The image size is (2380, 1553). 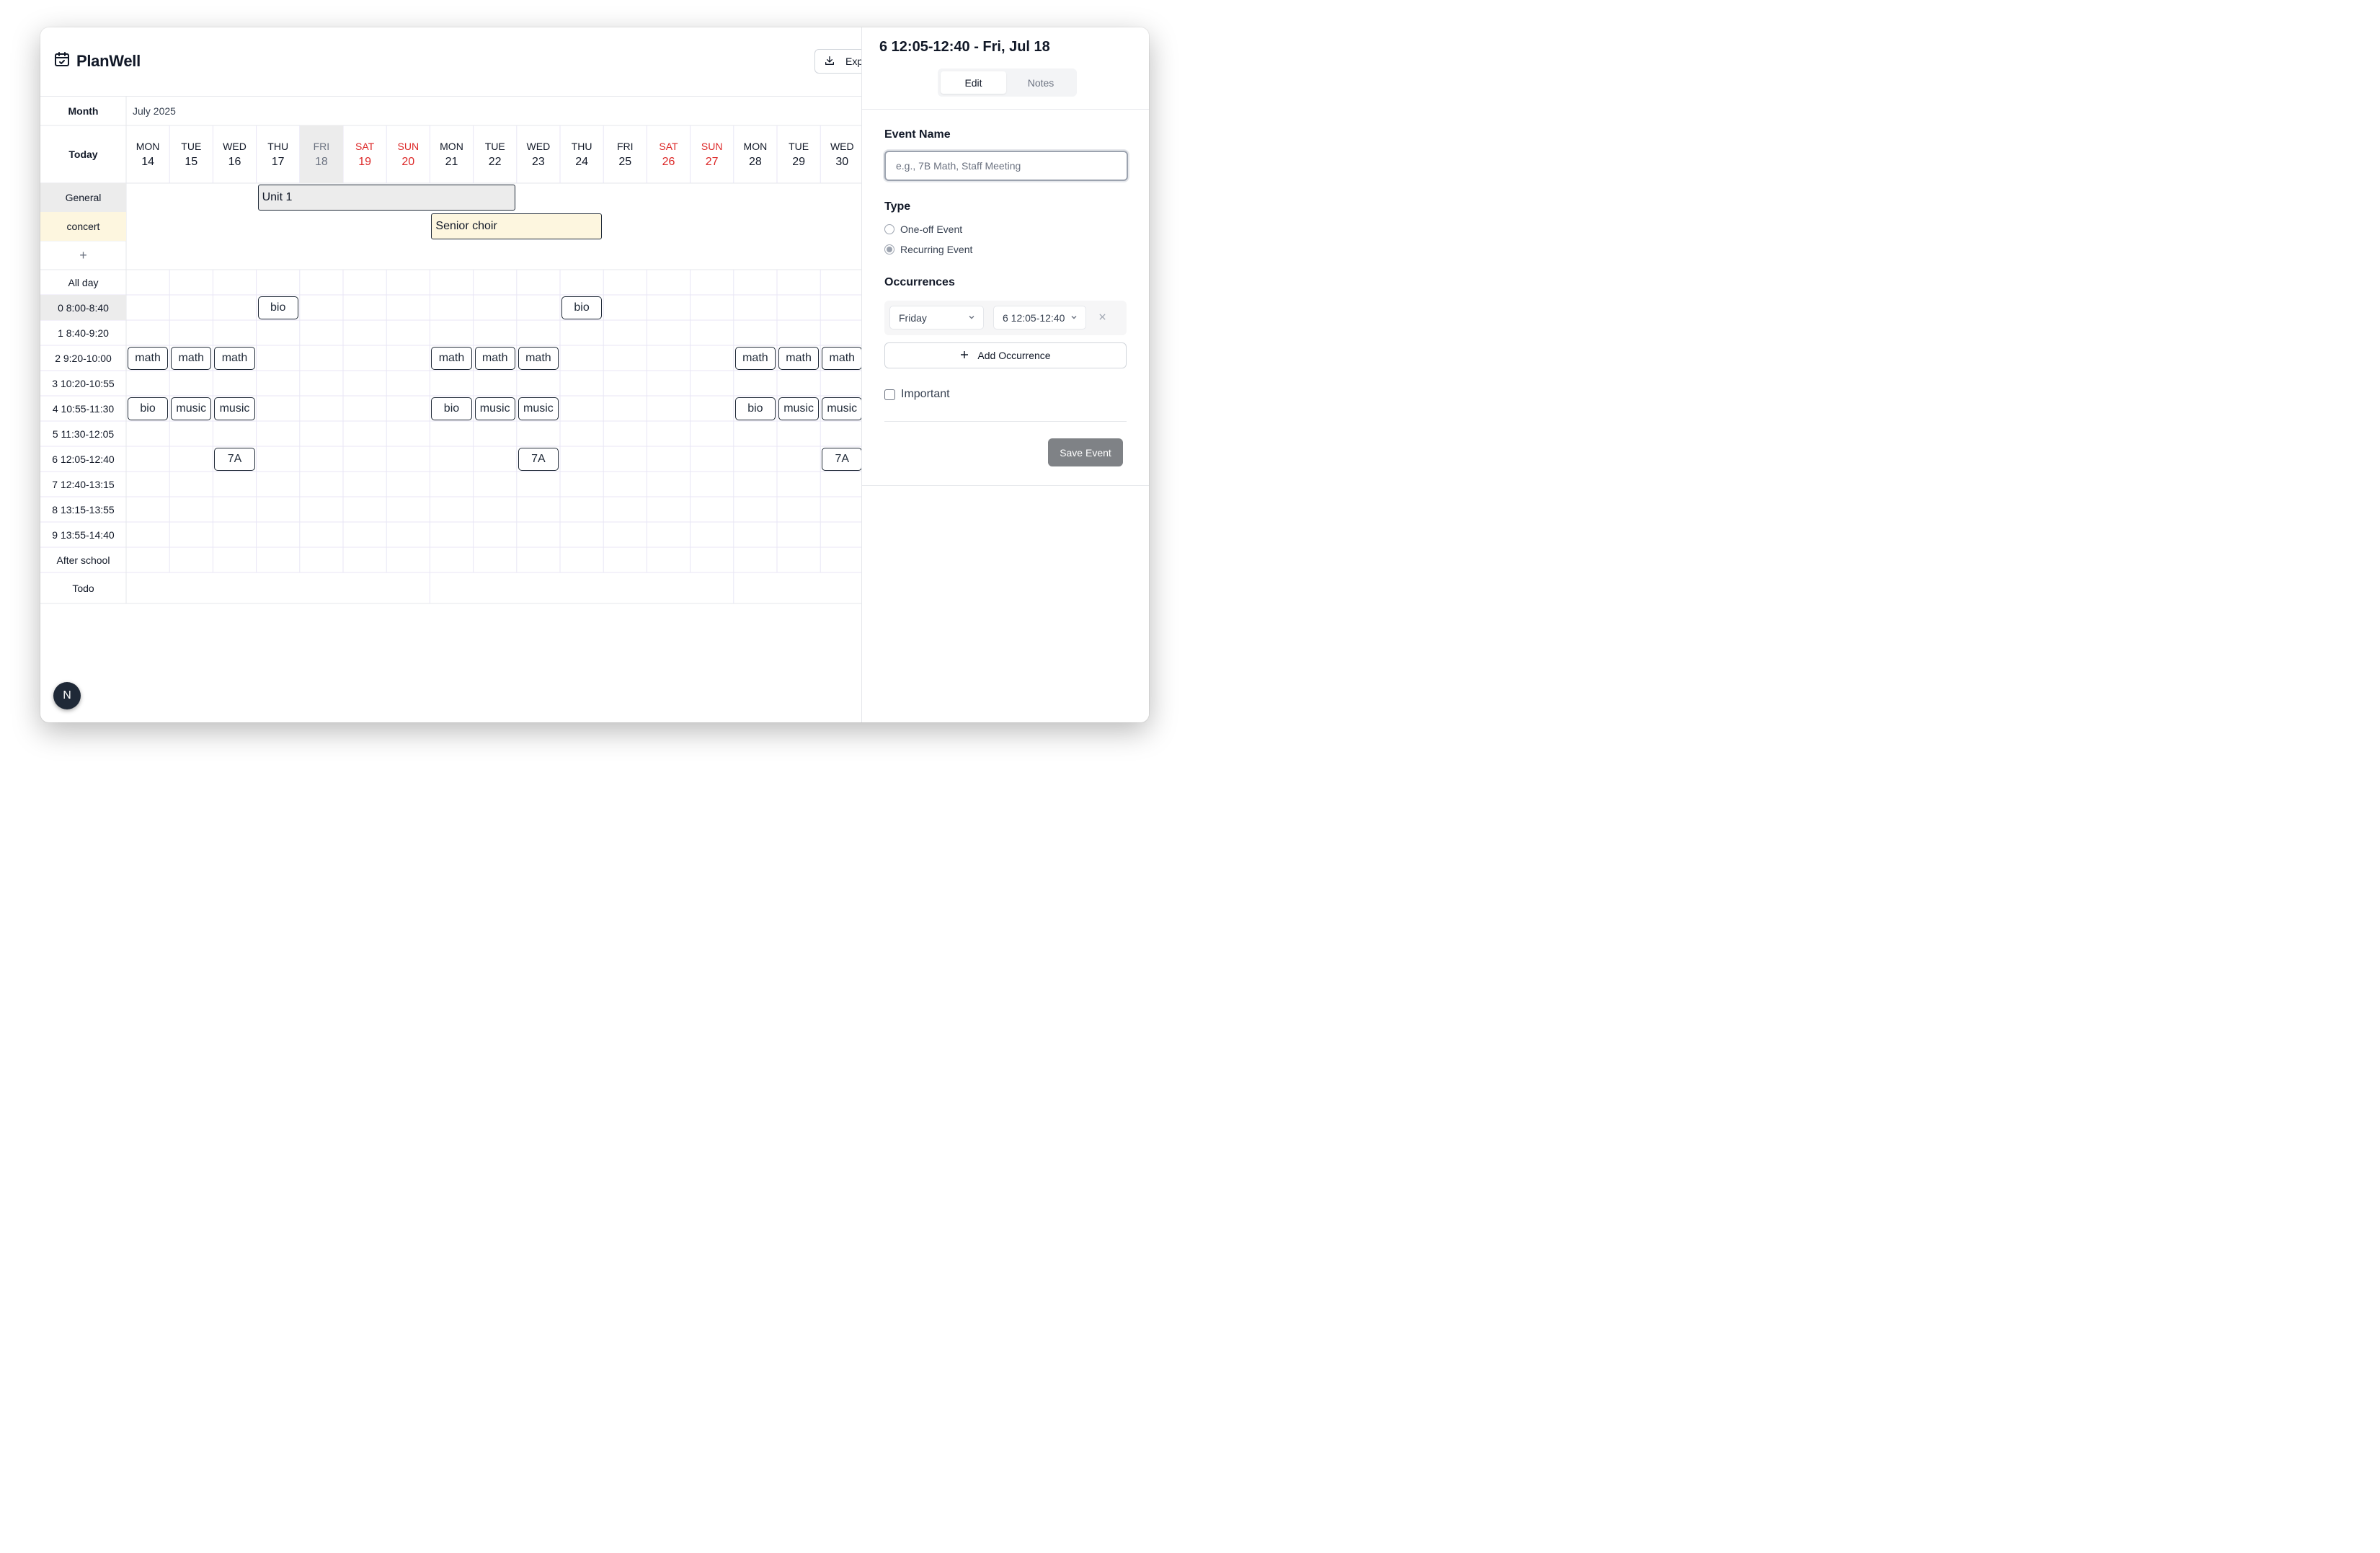 I want to click on band-label: concert, so click(x=83, y=227).